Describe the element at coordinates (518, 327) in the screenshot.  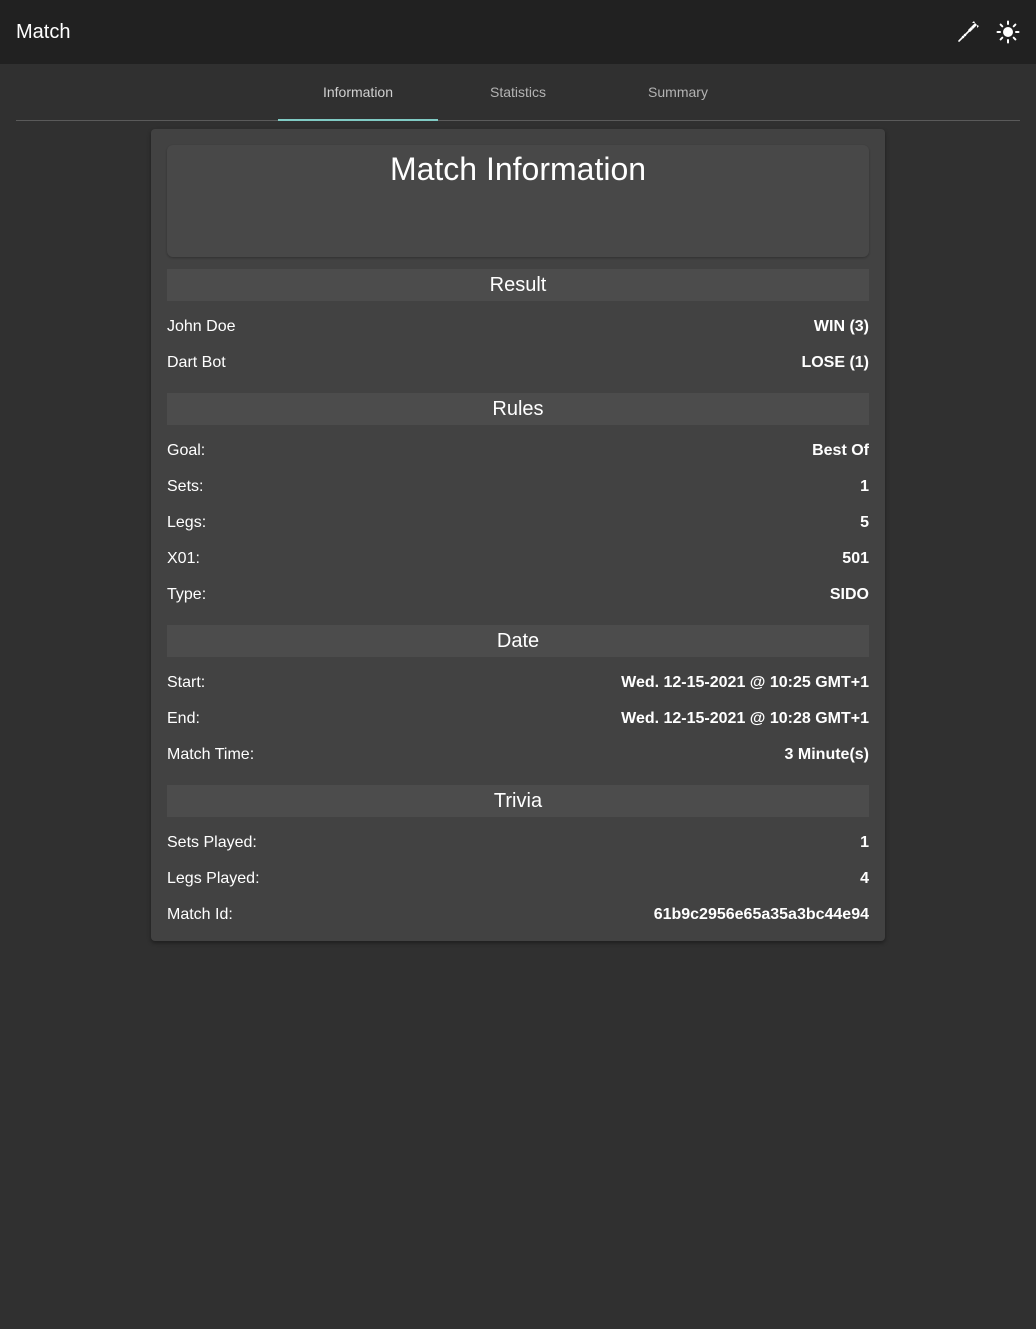
I see `result-row: John Doe WIN (3)` at that location.